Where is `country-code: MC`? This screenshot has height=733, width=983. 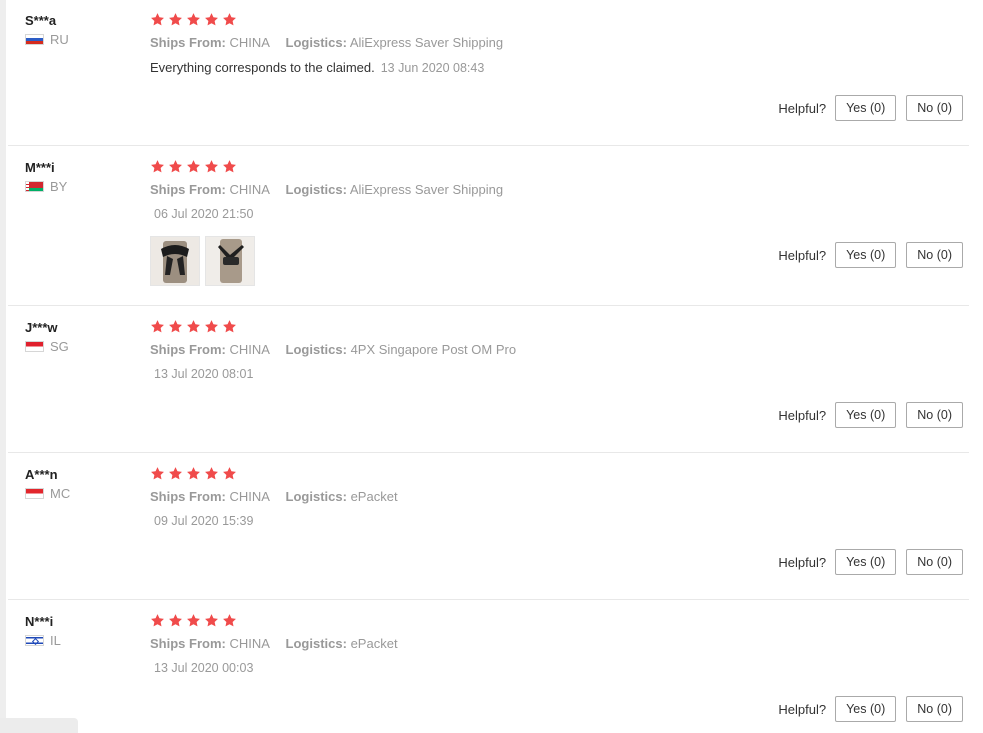
country-code: MC is located at coordinates (60, 493).